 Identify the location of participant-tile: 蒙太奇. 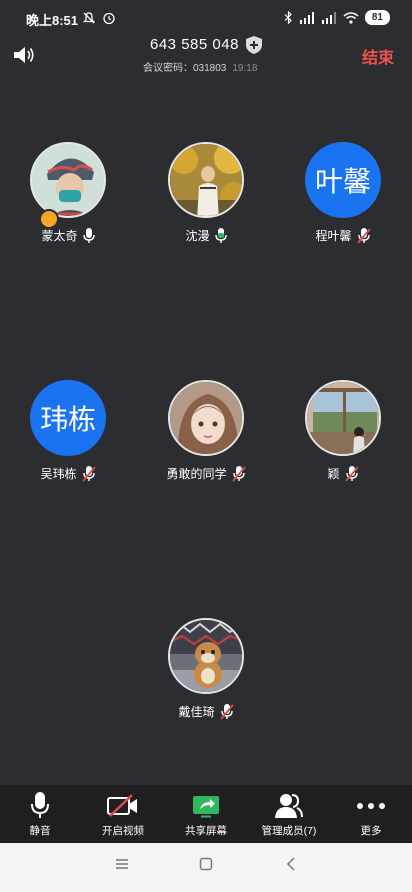
(68, 193).